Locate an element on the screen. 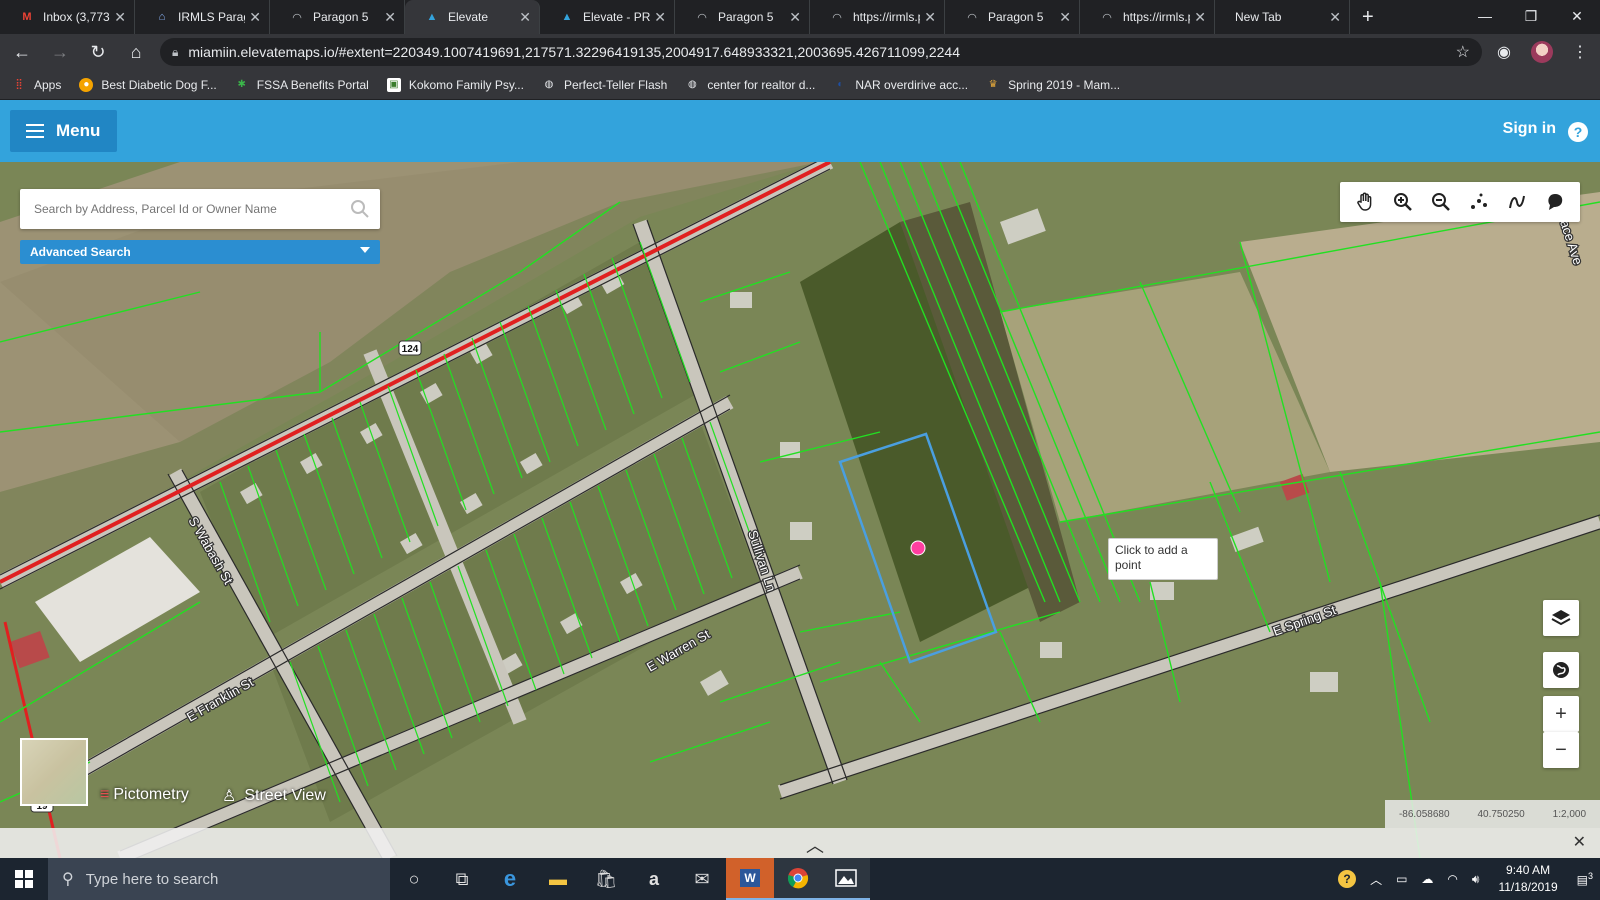 This screenshot has width=1600, height=900. profile-button is located at coordinates (1542, 52).